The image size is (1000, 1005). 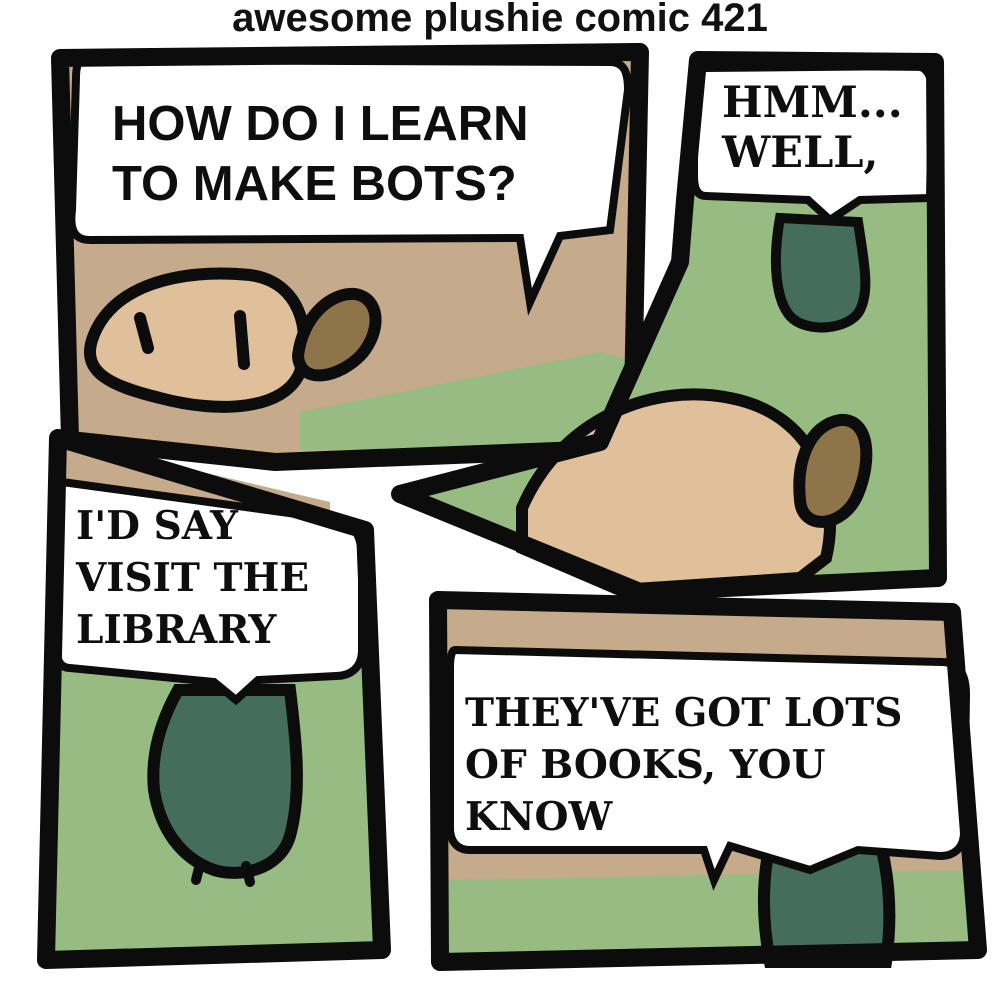 I want to click on panel-3-bird-foot-right, so click(x=248, y=874).